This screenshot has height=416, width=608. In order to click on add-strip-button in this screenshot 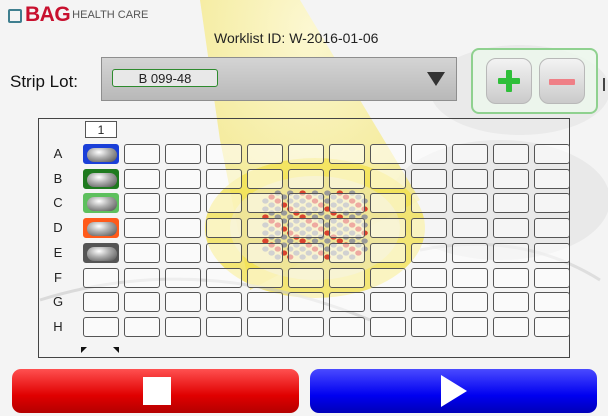, I will do `click(509, 81)`.